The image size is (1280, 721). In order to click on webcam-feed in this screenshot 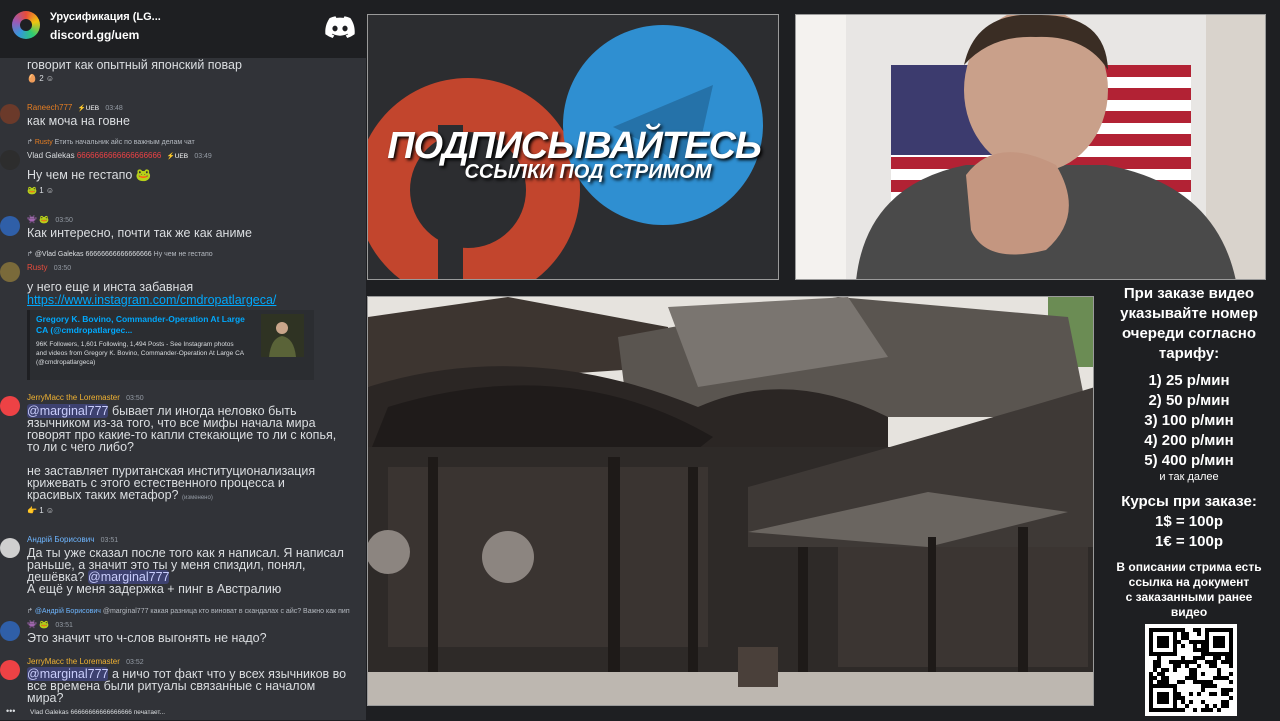, I will do `click(1030, 147)`.